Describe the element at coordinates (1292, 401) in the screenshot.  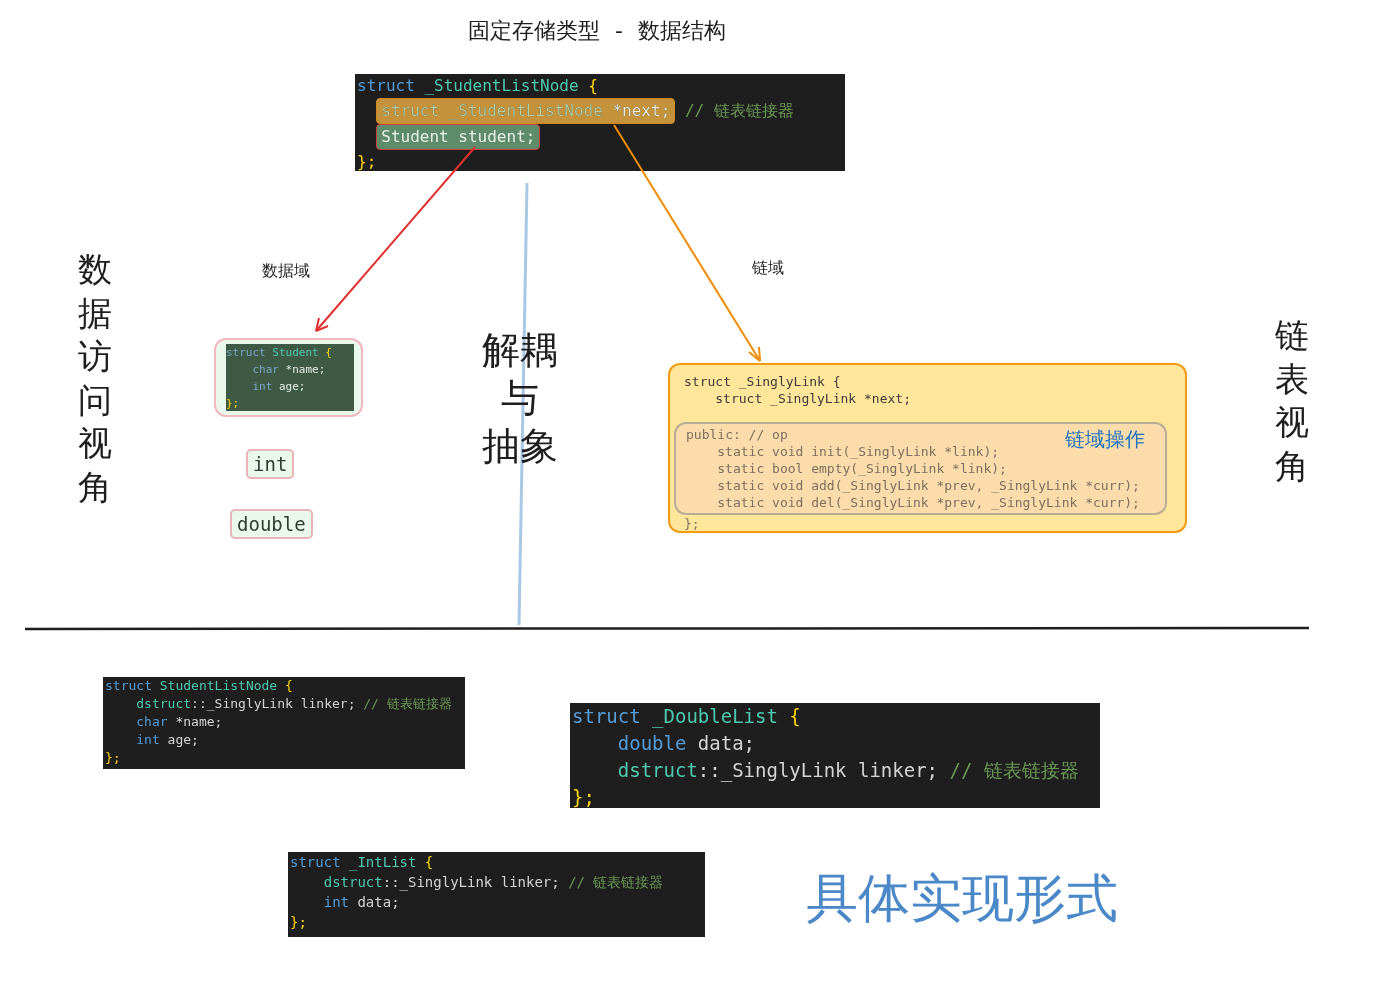
I see `perspective-label: 链表视角` at that location.